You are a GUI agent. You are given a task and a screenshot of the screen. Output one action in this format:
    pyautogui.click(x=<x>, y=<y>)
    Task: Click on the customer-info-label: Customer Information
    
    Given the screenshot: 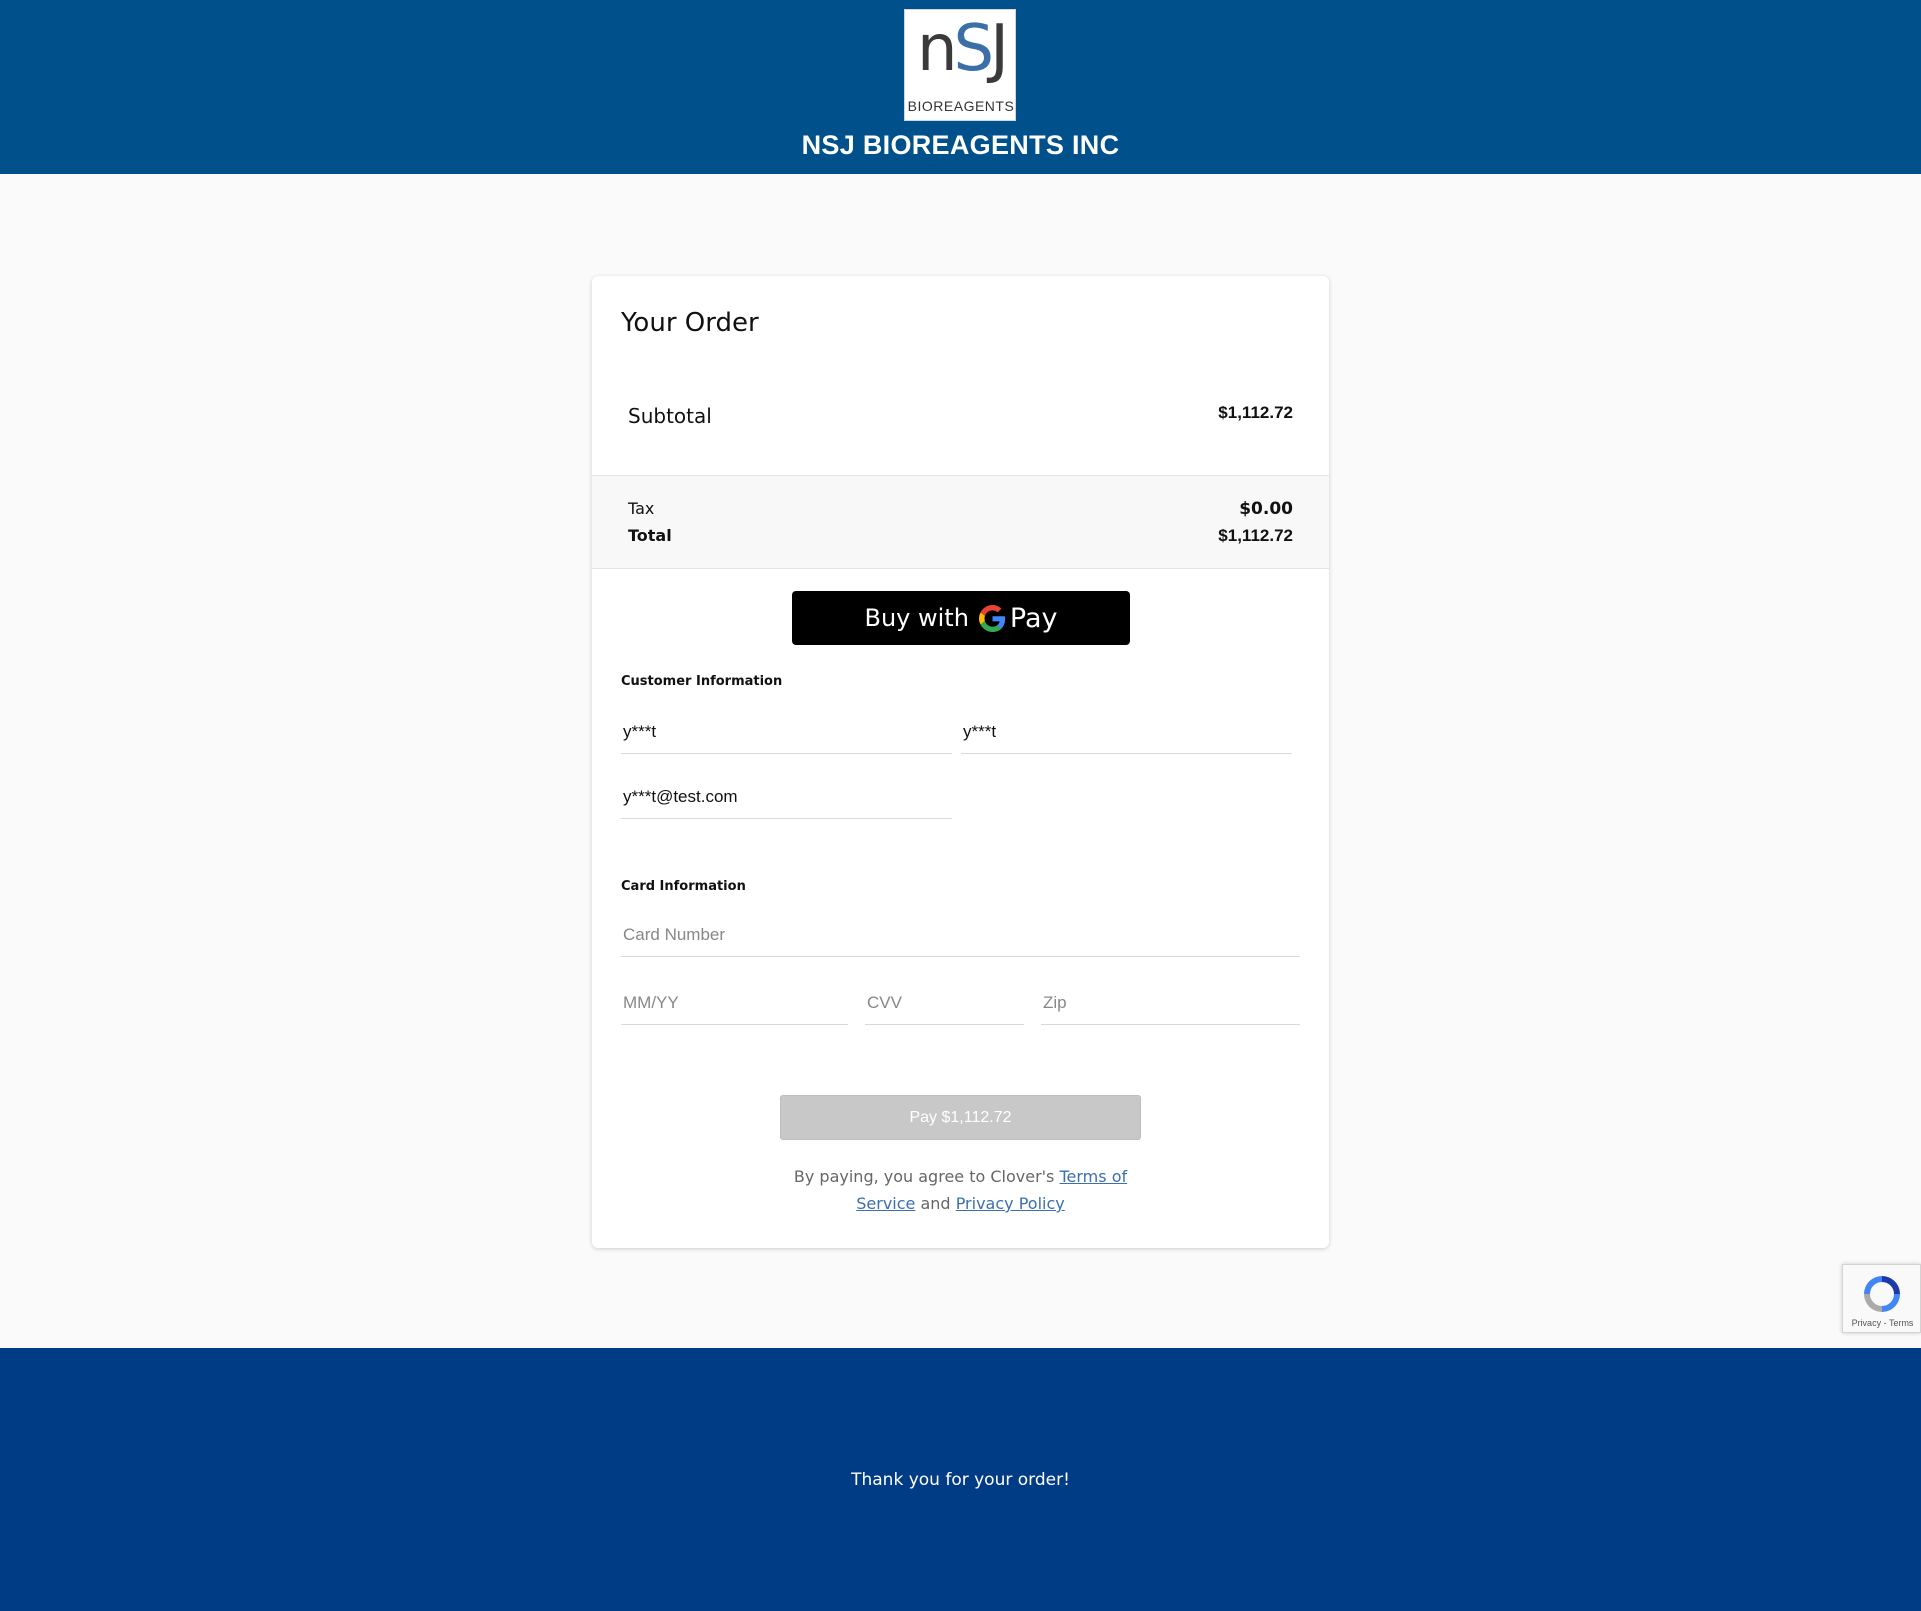 What is the action you would take?
    pyautogui.click(x=702, y=681)
    